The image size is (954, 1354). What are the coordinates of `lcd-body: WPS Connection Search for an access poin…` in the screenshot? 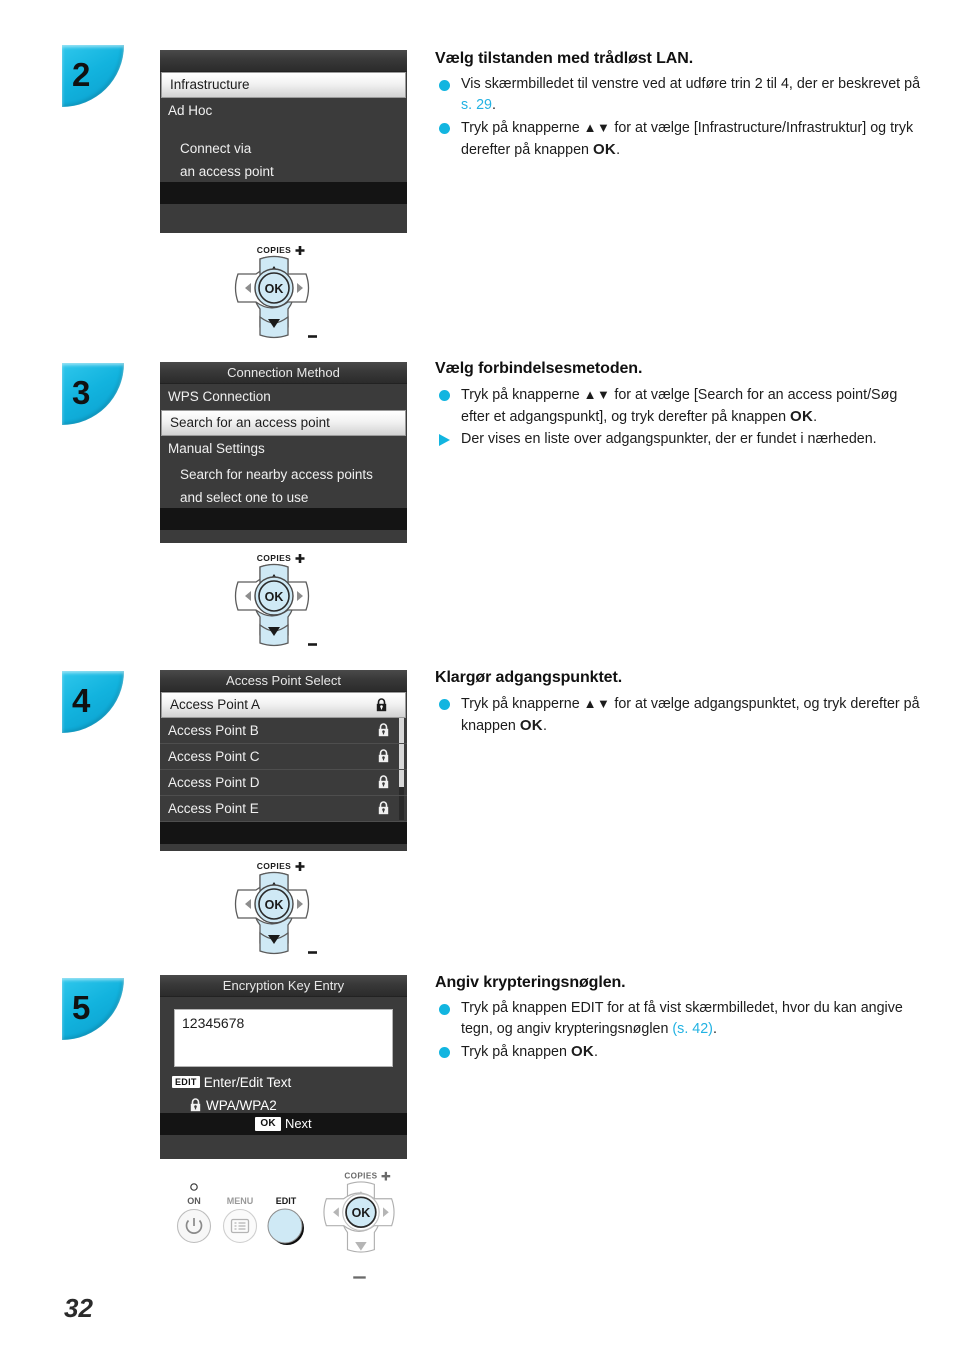 It's located at (283, 446).